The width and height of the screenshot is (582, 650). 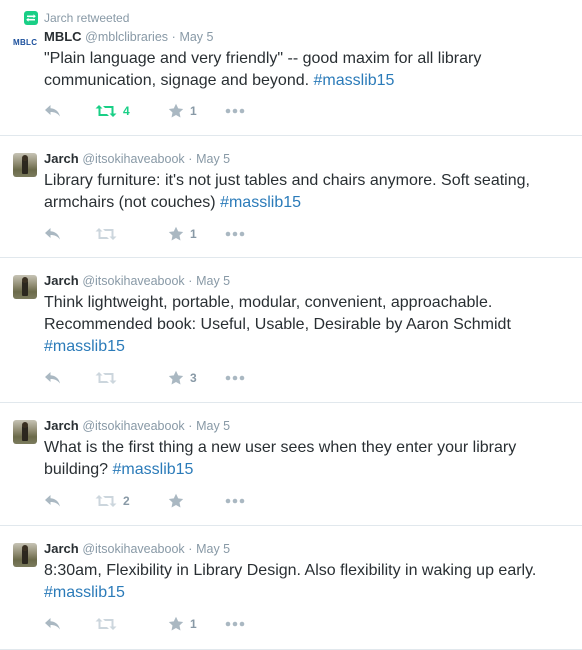 I want to click on tweet-header: MBLC @mblclibraries · May 5, so click(x=128, y=37).